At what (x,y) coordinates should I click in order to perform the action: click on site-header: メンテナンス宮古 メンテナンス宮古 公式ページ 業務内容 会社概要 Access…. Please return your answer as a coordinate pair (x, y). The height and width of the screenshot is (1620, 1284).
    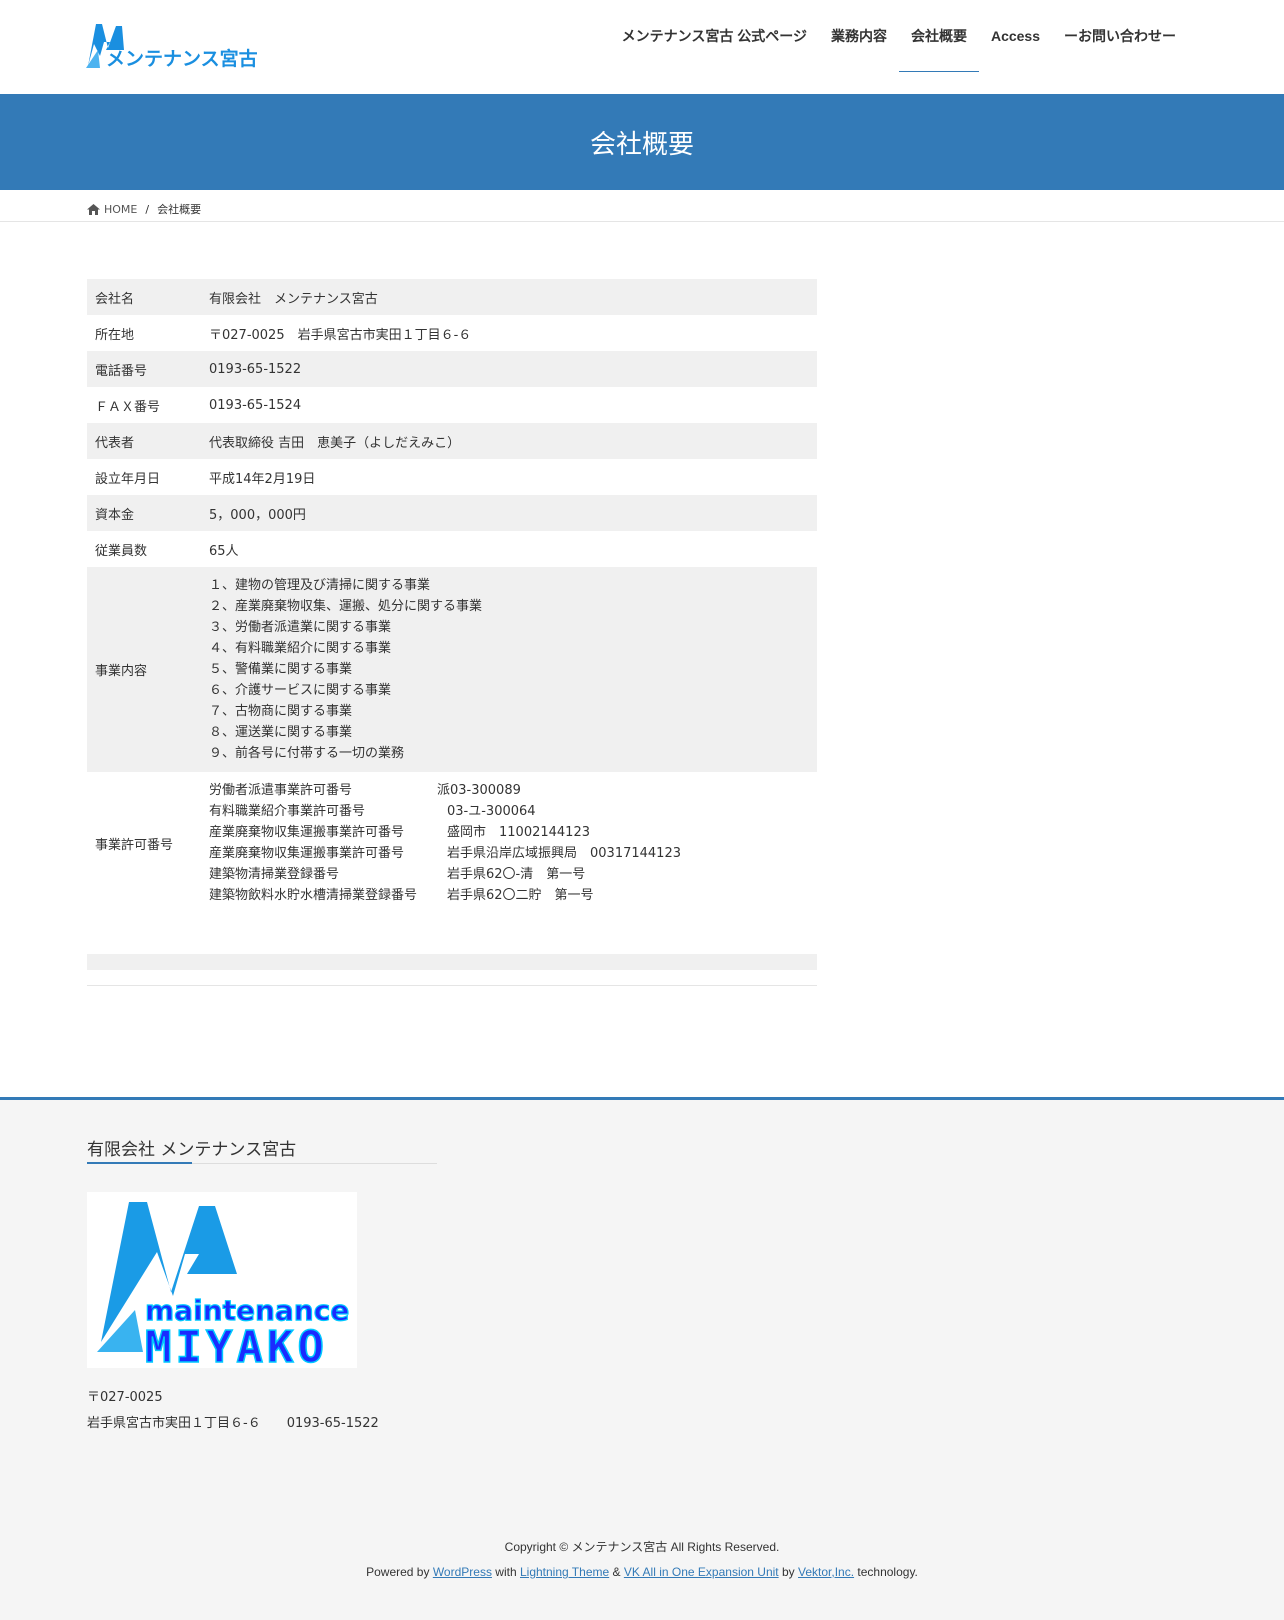
    Looking at the image, I should click on (642, 47).